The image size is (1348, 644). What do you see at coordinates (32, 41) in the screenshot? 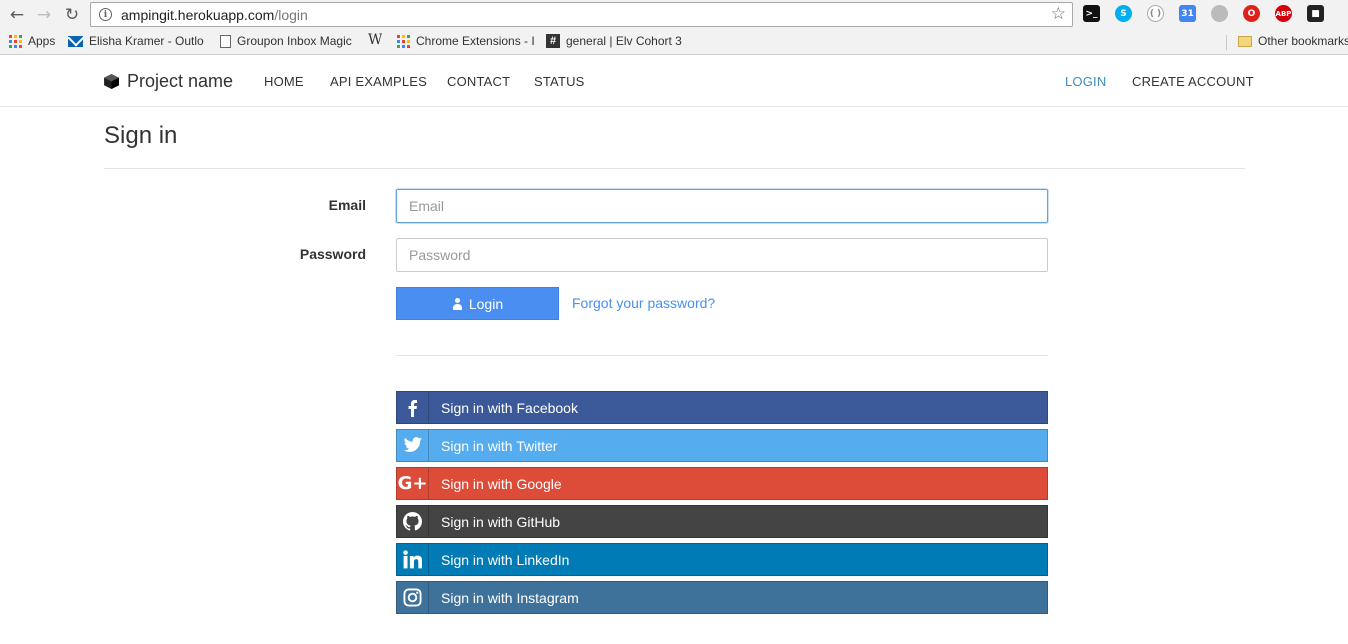
I see `bookmark-apps: Apps` at bounding box center [32, 41].